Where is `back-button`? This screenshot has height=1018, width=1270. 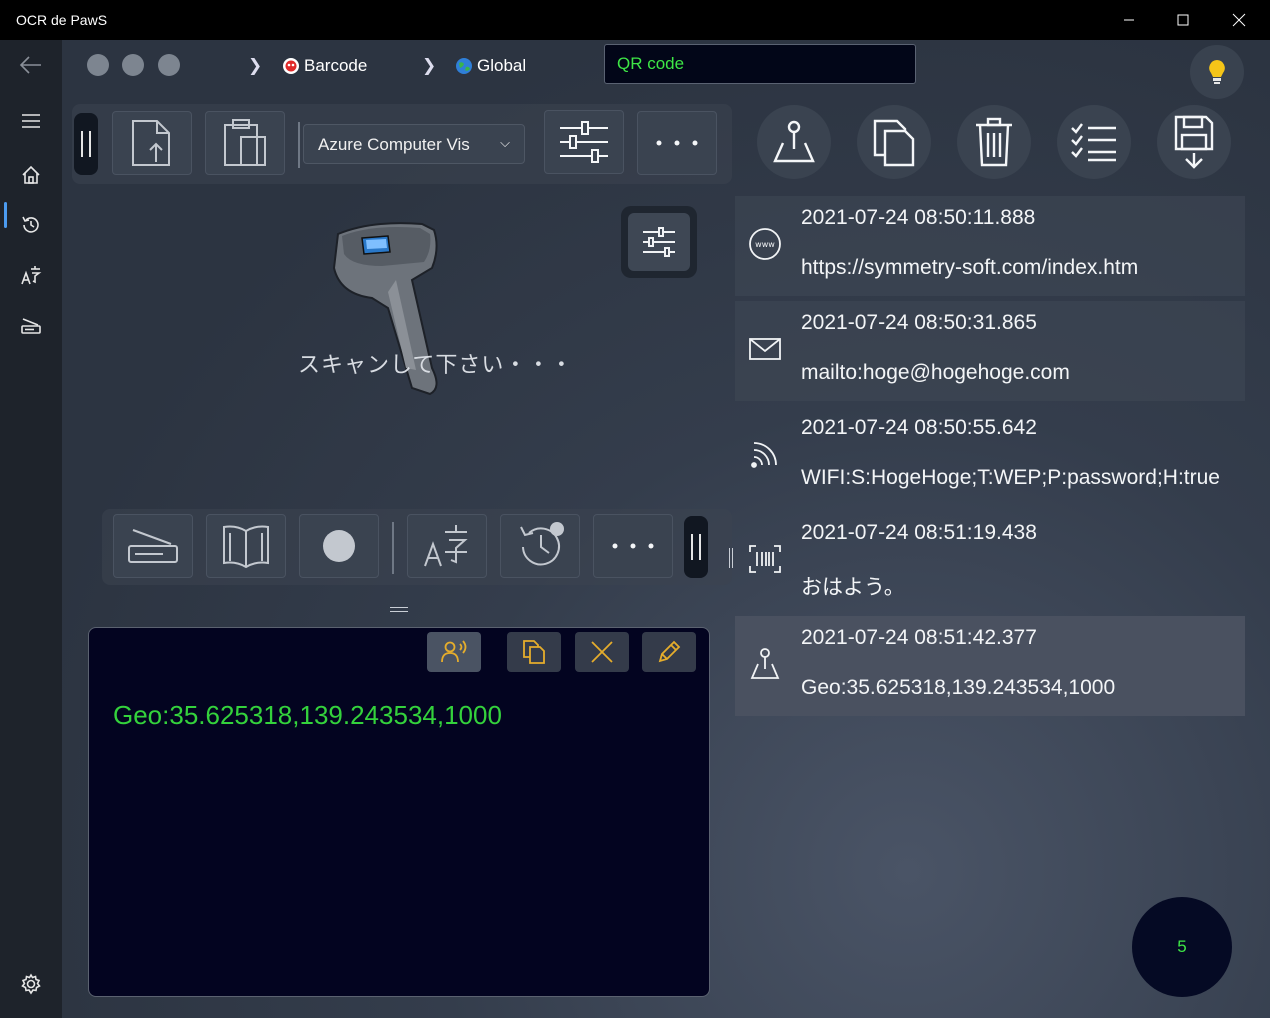 back-button is located at coordinates (31, 65).